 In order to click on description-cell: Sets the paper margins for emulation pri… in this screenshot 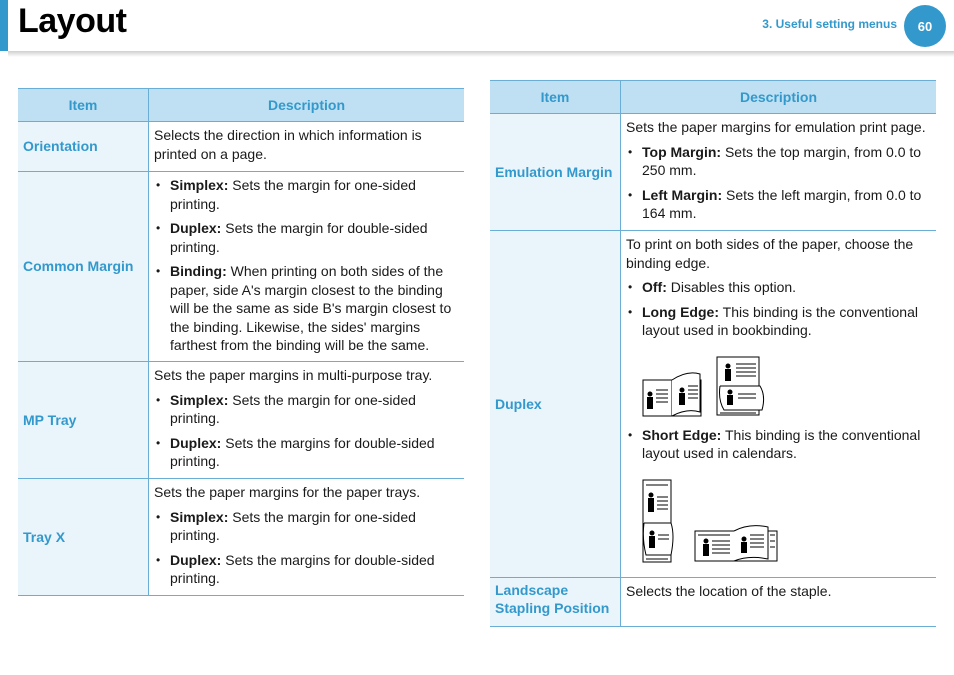, I will do `click(778, 172)`.